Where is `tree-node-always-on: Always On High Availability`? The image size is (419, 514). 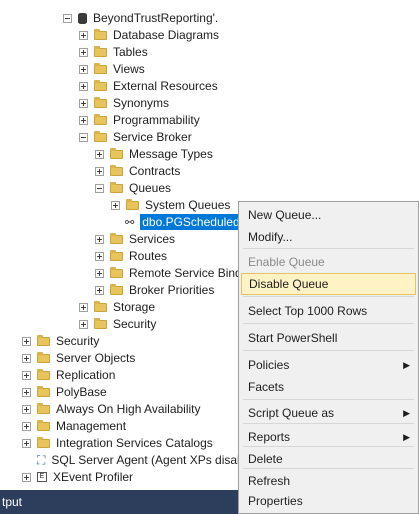
tree-node-always-on: Always On High Availability is located at coordinates (111, 409).